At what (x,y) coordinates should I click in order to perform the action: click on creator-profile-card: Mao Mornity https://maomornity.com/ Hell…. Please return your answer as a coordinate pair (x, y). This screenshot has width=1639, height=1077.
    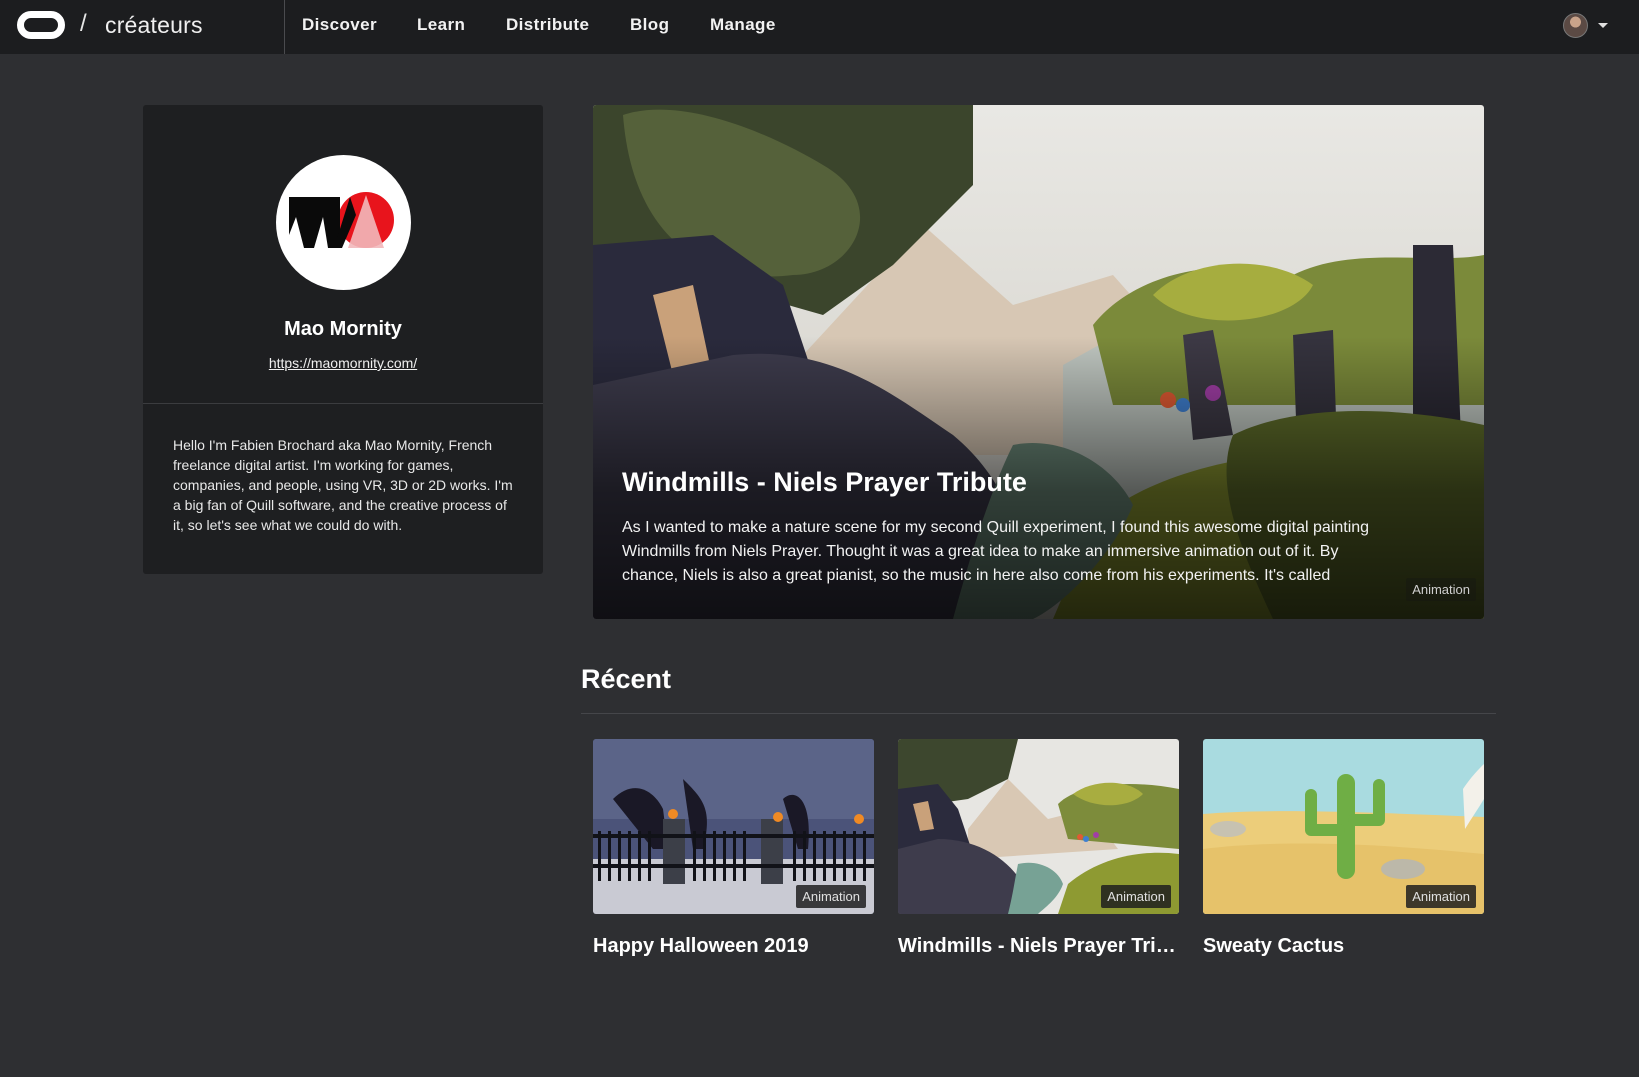
    Looking at the image, I should click on (343, 339).